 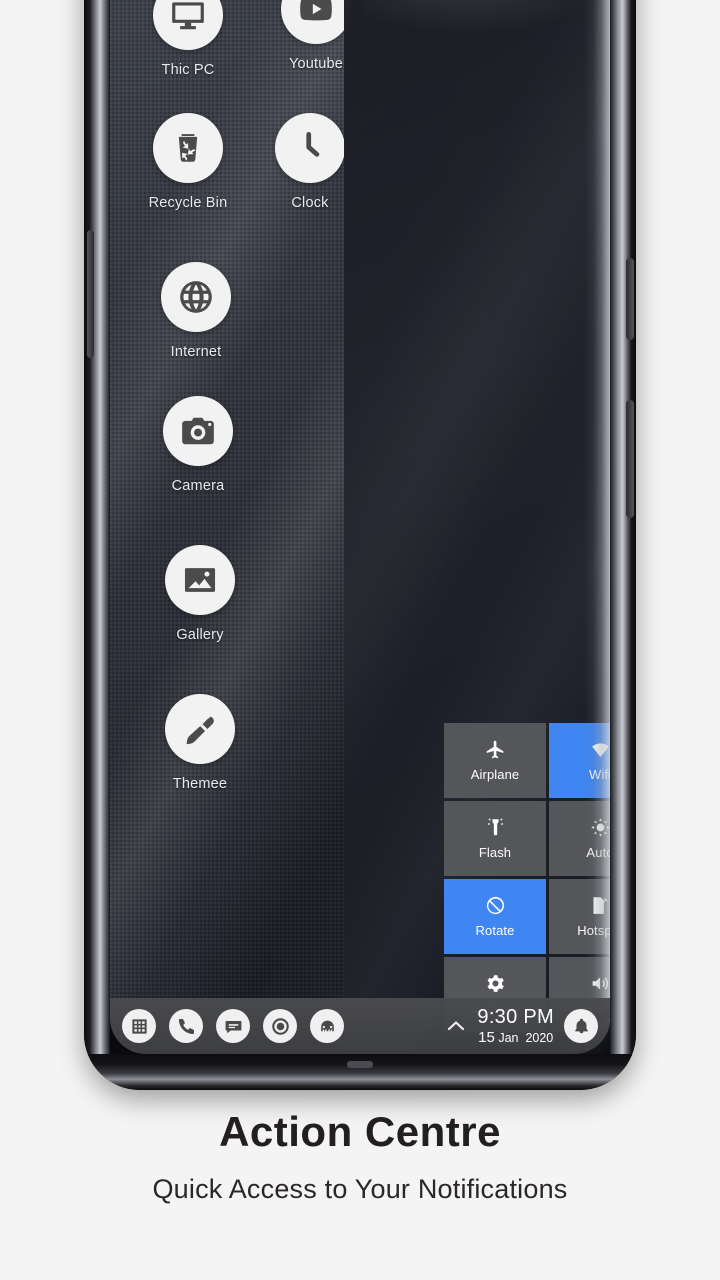 What do you see at coordinates (90, 294) in the screenshot?
I see `volume-button` at bounding box center [90, 294].